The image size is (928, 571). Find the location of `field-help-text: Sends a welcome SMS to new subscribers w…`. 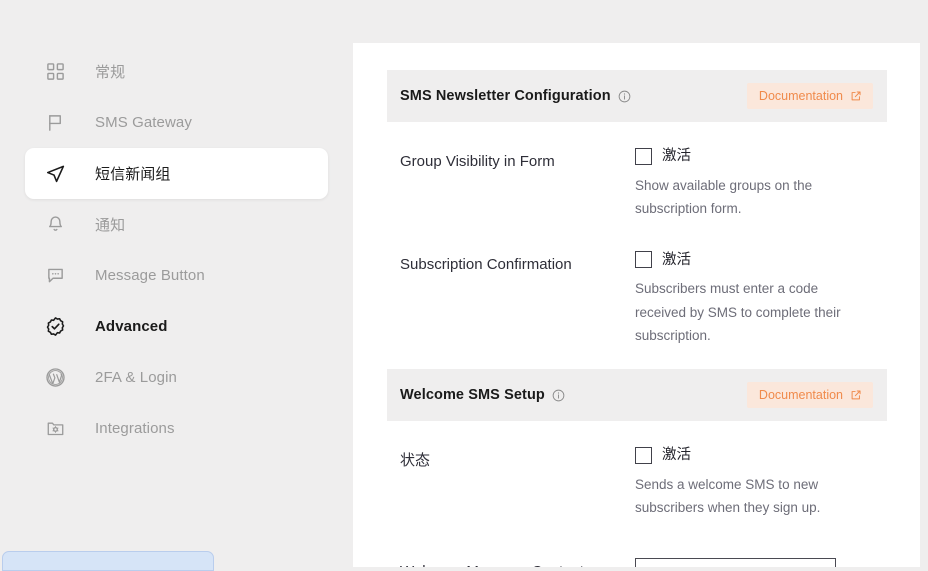

field-help-text: Sends a welcome SMS to new subscribers w… is located at coordinates (728, 496).